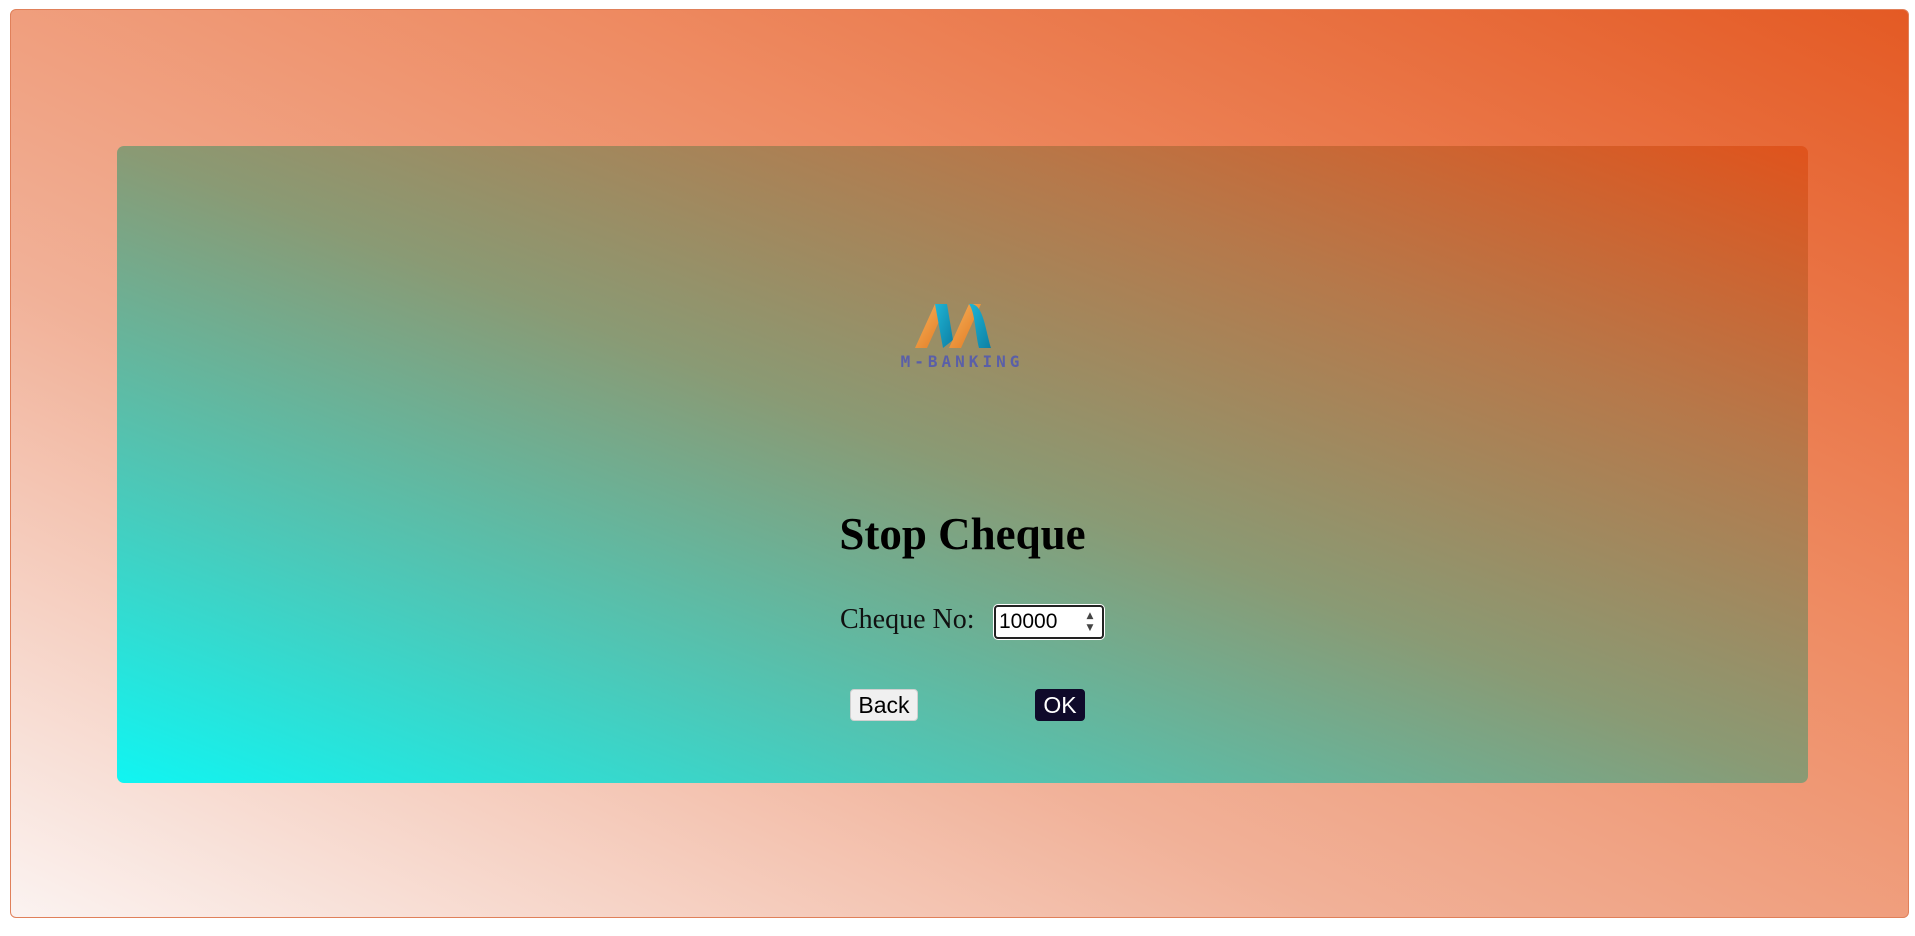 Image resolution: width=1915 pixels, height=936 pixels. I want to click on logo-text: M-BANKING, so click(962, 361).